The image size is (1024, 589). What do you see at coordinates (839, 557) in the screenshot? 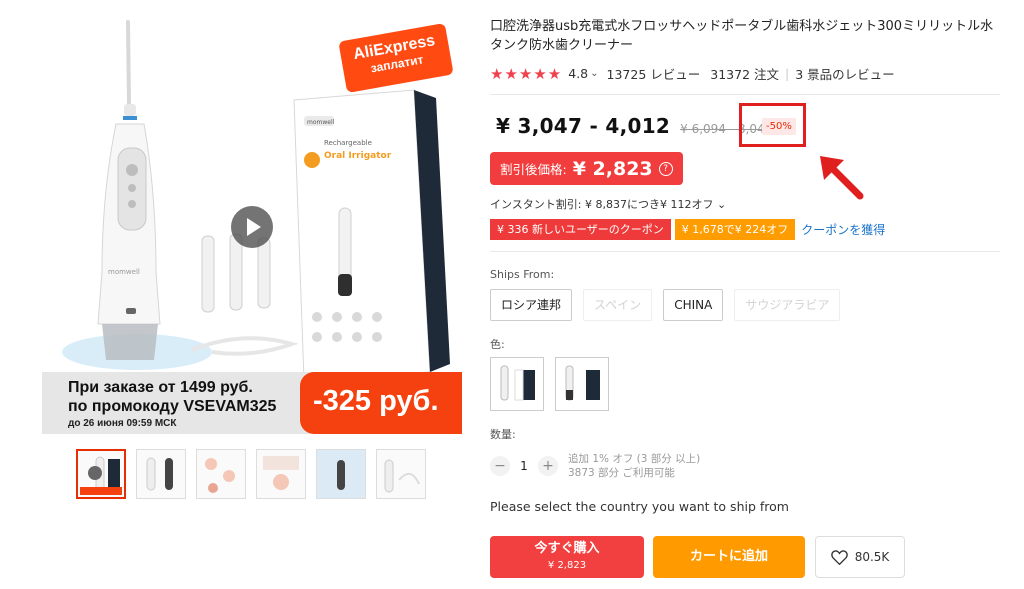
I see `heart-icon` at bounding box center [839, 557].